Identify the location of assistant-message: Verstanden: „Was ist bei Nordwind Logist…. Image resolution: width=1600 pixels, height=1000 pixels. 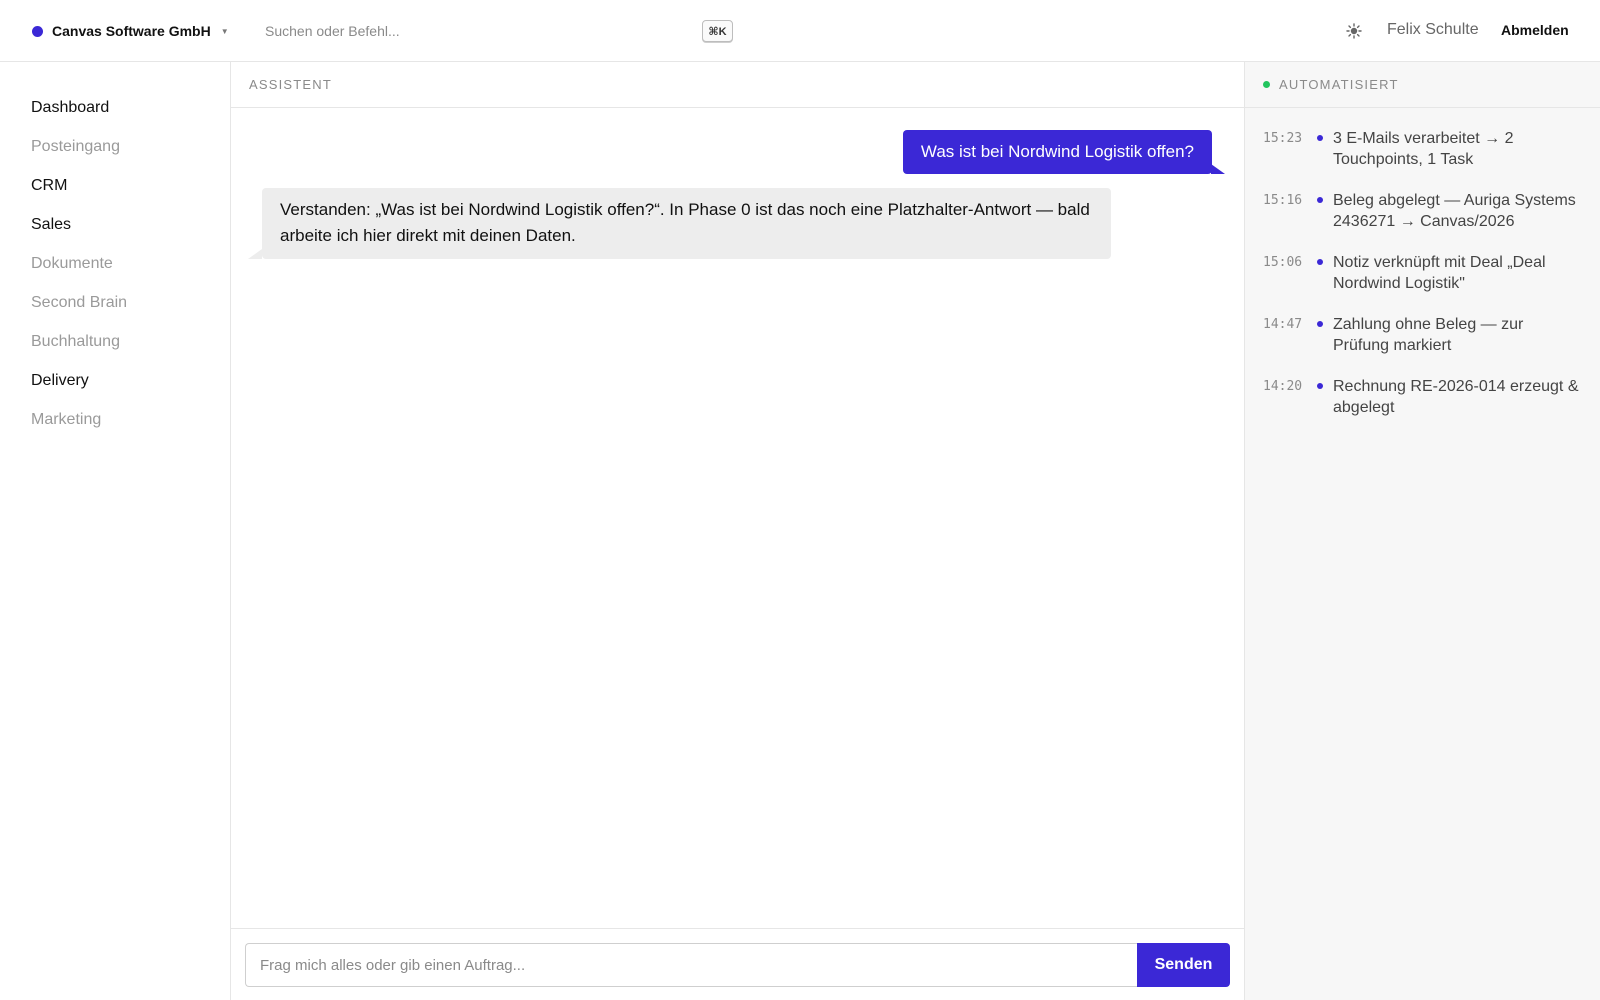
(679, 223).